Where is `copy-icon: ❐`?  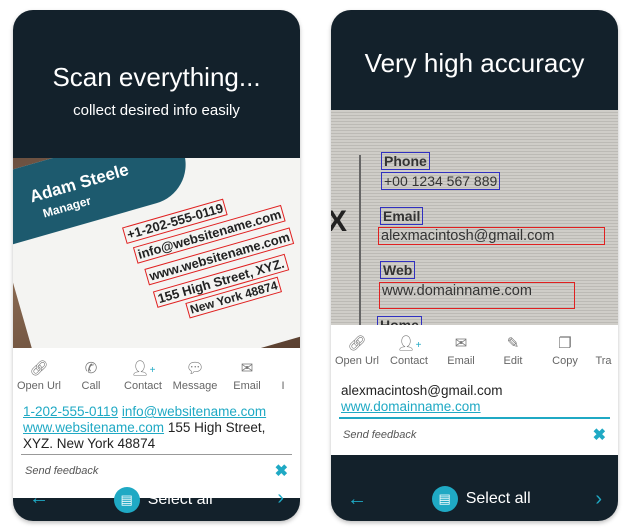 copy-icon: ❐ is located at coordinates (565, 343).